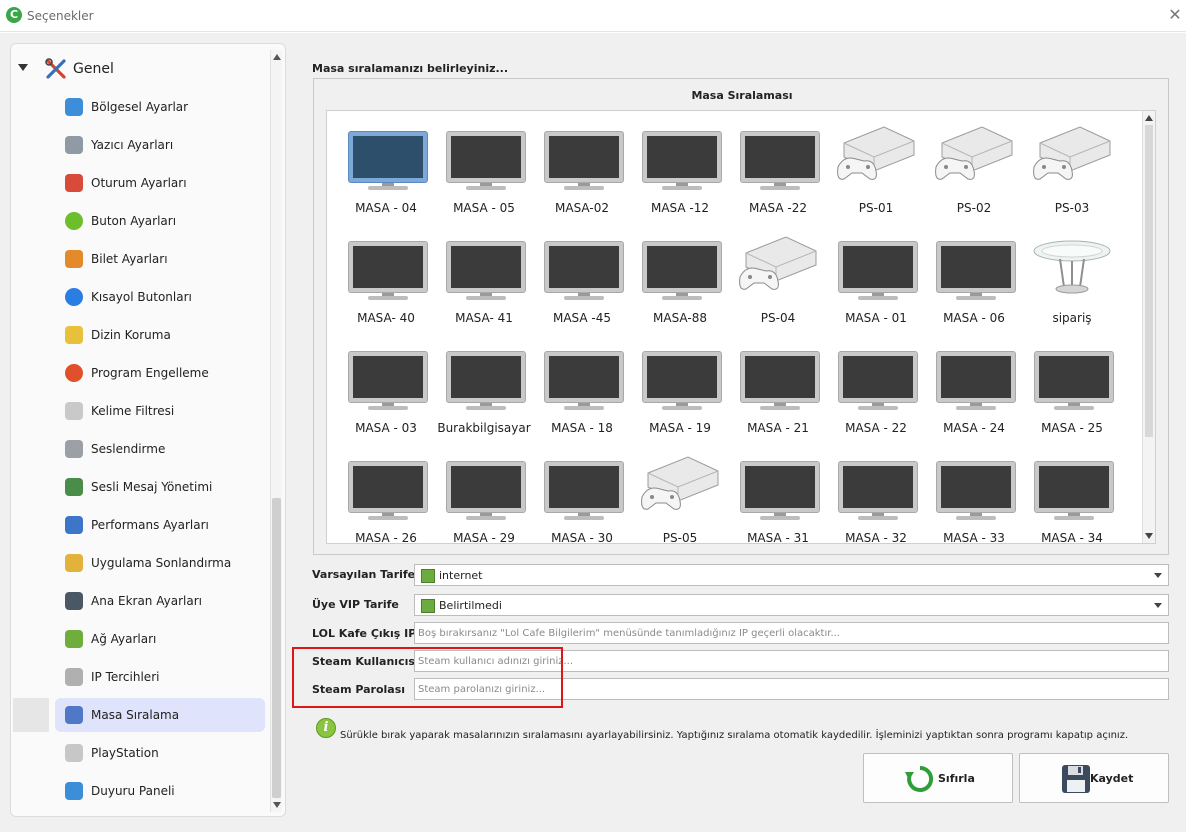 The height and width of the screenshot is (832, 1186). What do you see at coordinates (150, 525) in the screenshot?
I see `sidebar-item-label: Performans Ayarları` at bounding box center [150, 525].